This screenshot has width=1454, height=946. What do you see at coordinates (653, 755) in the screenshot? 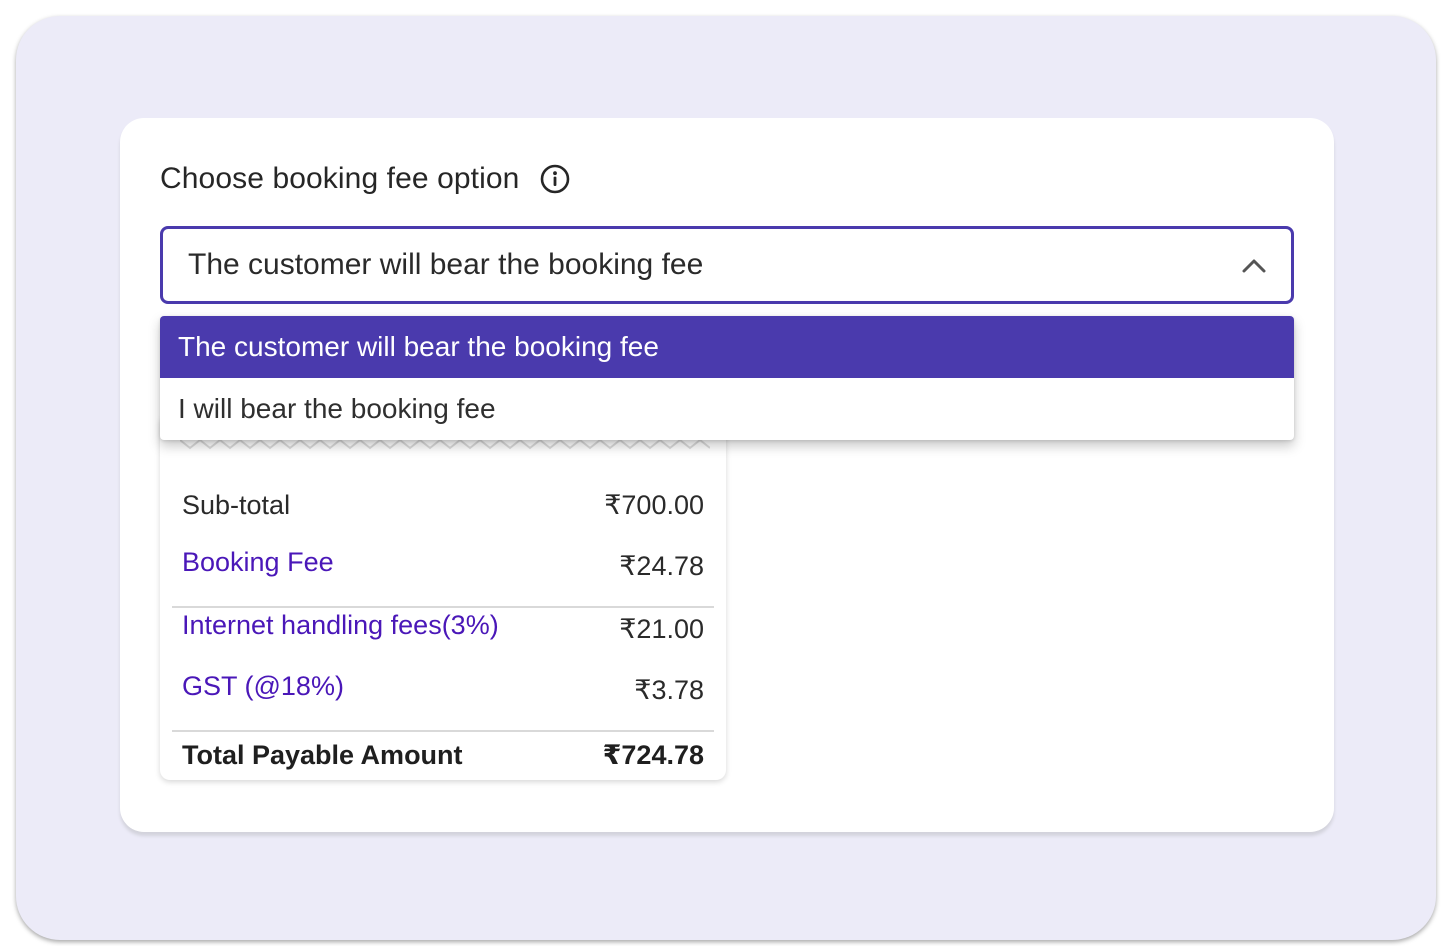
I see `total-value: ₹724.78` at bounding box center [653, 755].